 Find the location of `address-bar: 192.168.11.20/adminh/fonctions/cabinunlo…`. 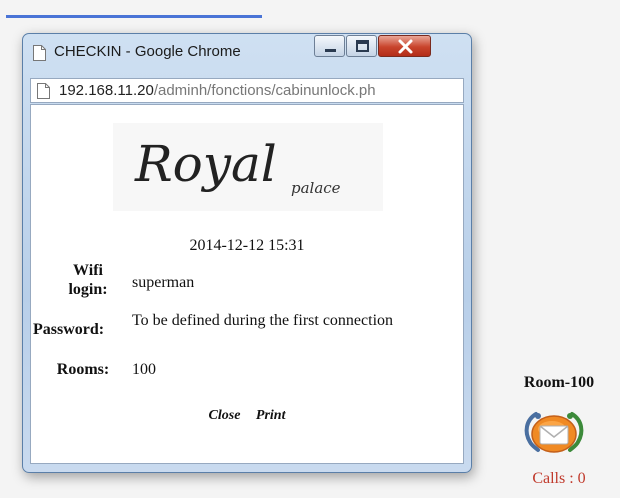

address-bar: 192.168.11.20/adminh/fonctions/cabinunlo… is located at coordinates (247, 90).